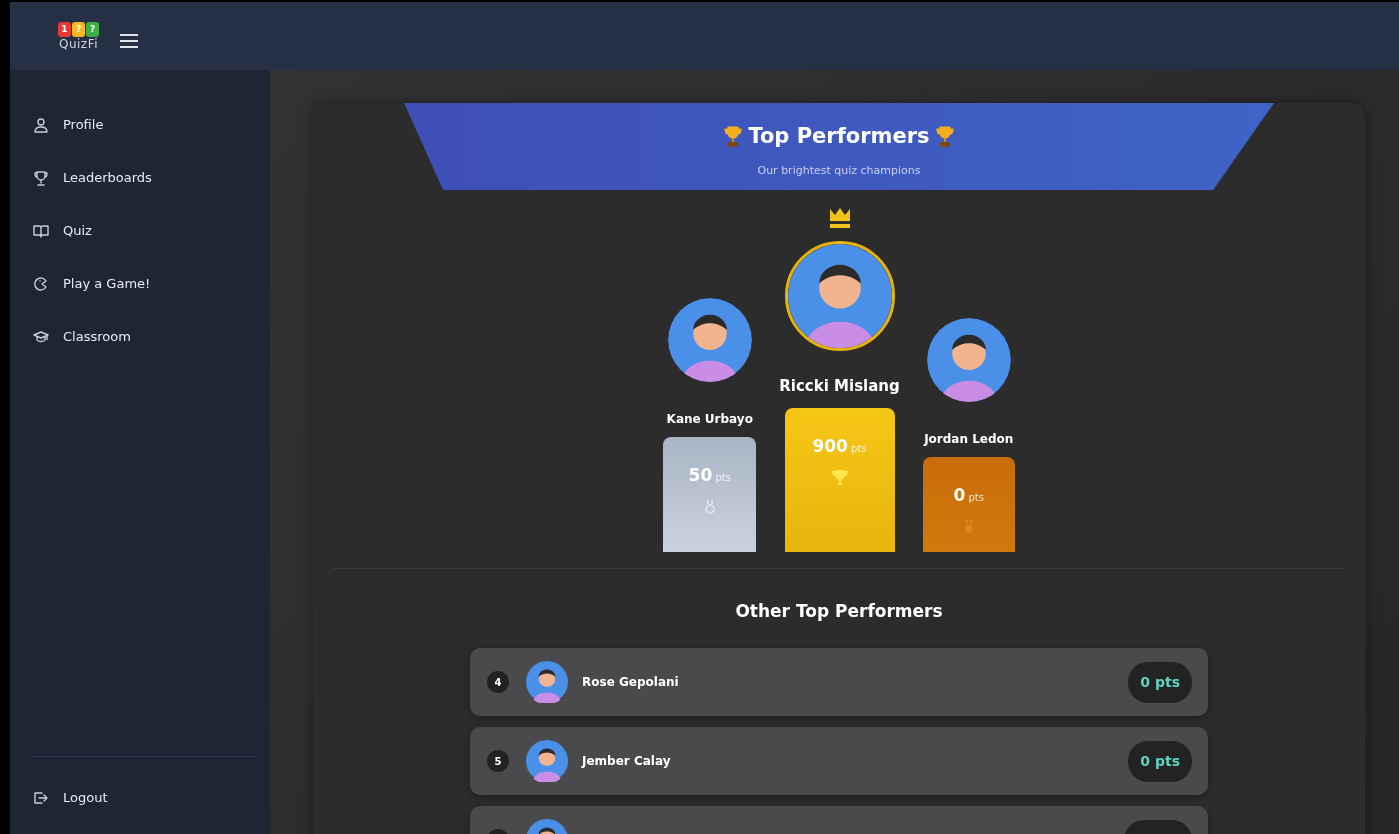 The height and width of the screenshot is (834, 1399). I want to click on player-name: Kane Urbayo, so click(709, 419).